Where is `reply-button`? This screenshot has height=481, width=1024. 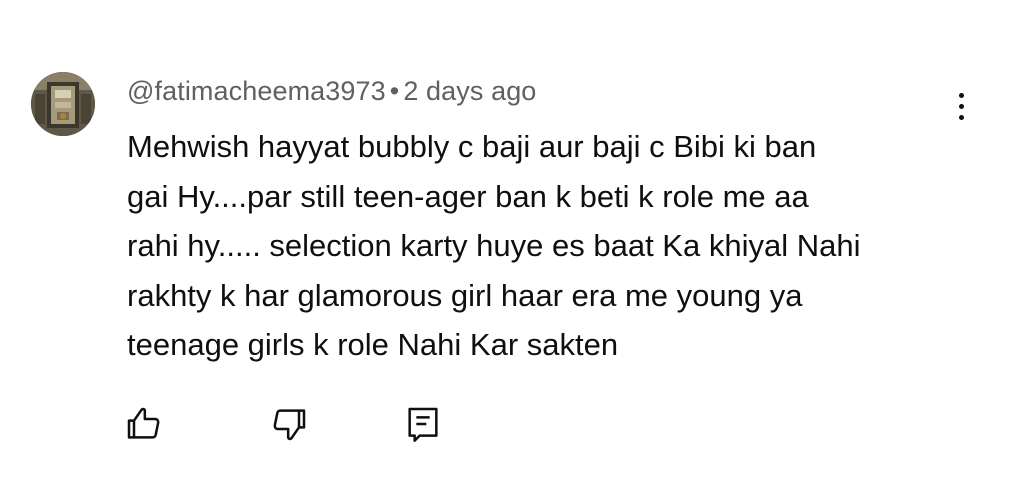 reply-button is located at coordinates (423, 424).